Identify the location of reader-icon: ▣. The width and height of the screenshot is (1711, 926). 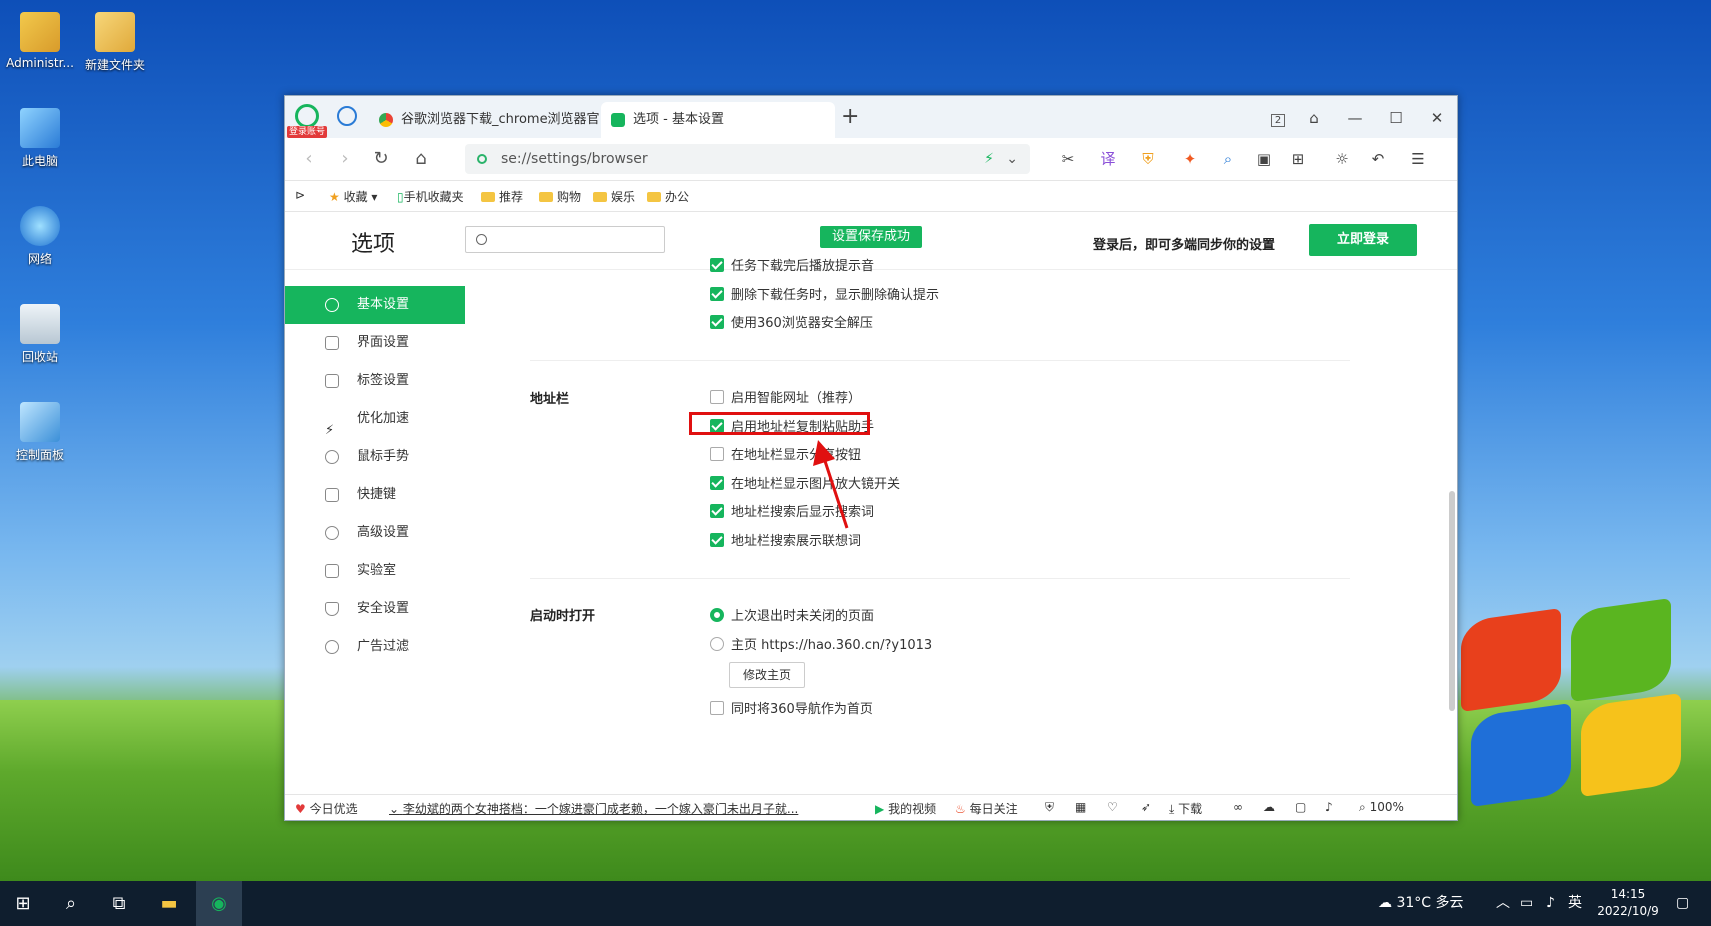
(1264, 159).